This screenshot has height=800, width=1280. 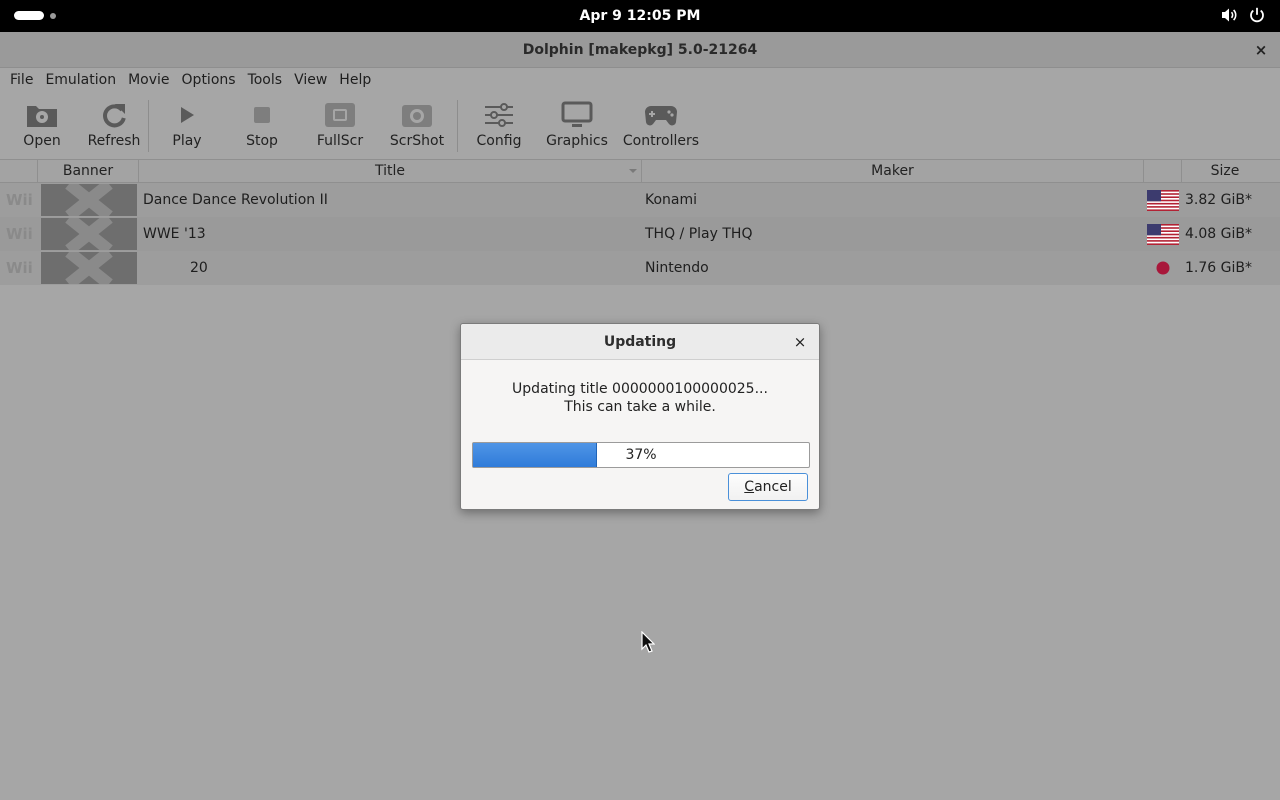 What do you see at coordinates (1218, 200) in the screenshot?
I see `game-size: 3.82 GiB*` at bounding box center [1218, 200].